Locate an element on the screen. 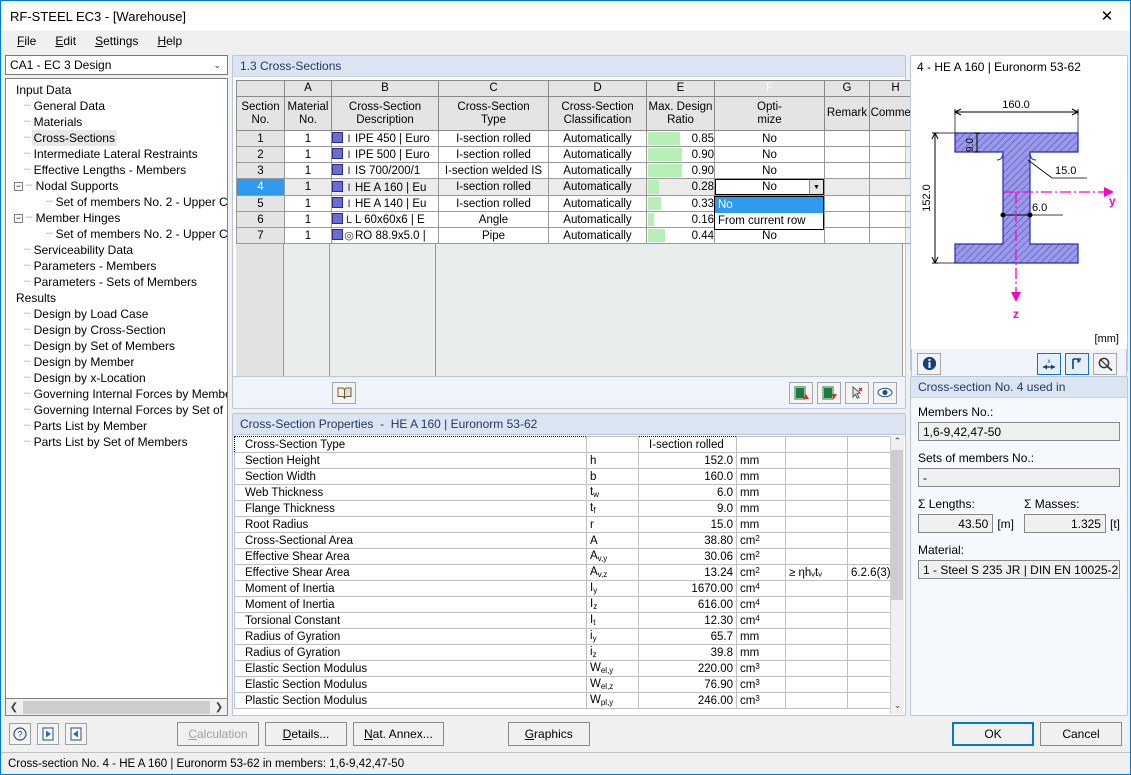 The image size is (1131, 775). axes-toggle-icon is located at coordinates (1077, 363).